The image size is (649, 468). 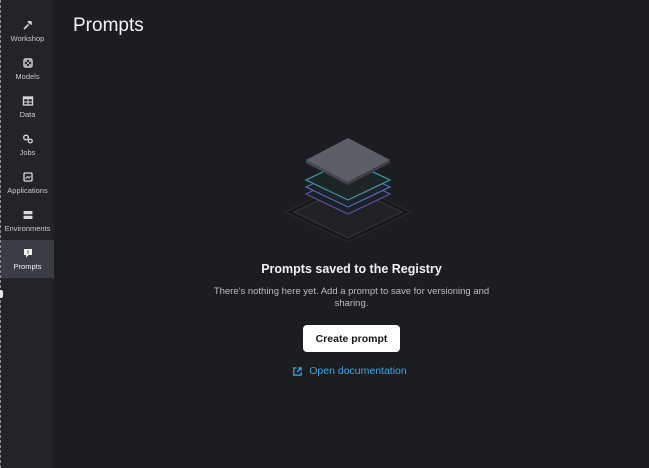 I want to click on empty-state-title: Prompts saved to the Registry, so click(x=351, y=269).